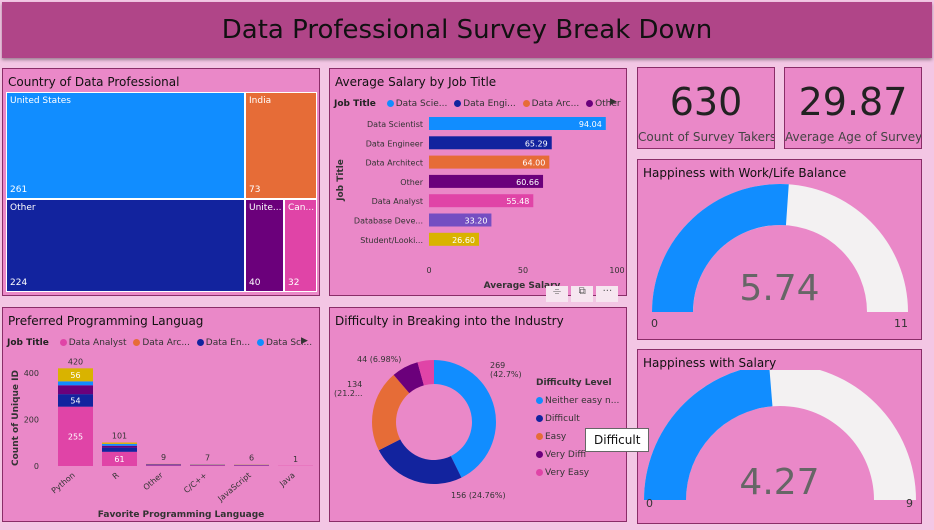 This screenshot has width=934, height=530. What do you see at coordinates (195, 483) in the screenshot?
I see `x-tick-label: C/C++` at bounding box center [195, 483].